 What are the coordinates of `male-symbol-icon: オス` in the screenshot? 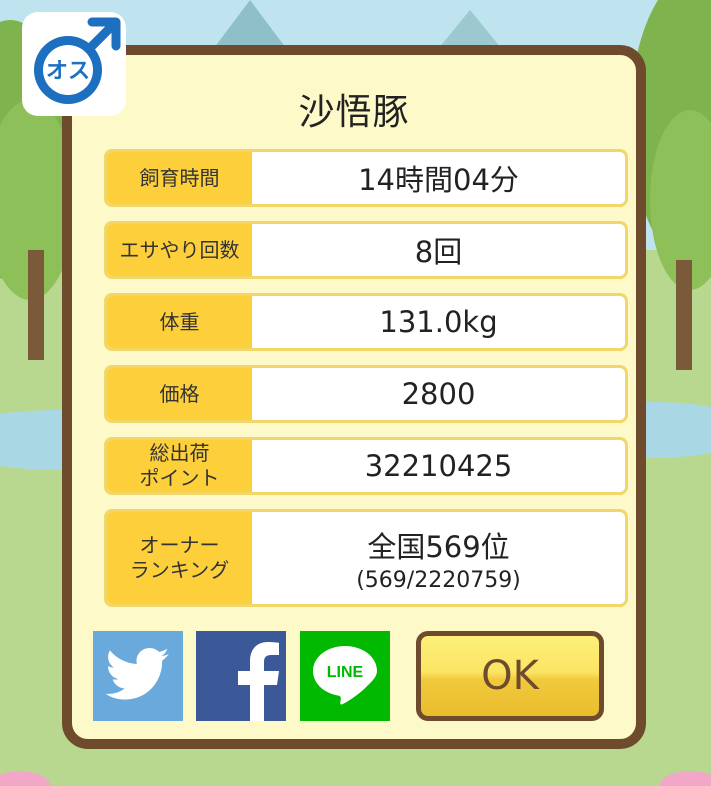 It's located at (74, 64).